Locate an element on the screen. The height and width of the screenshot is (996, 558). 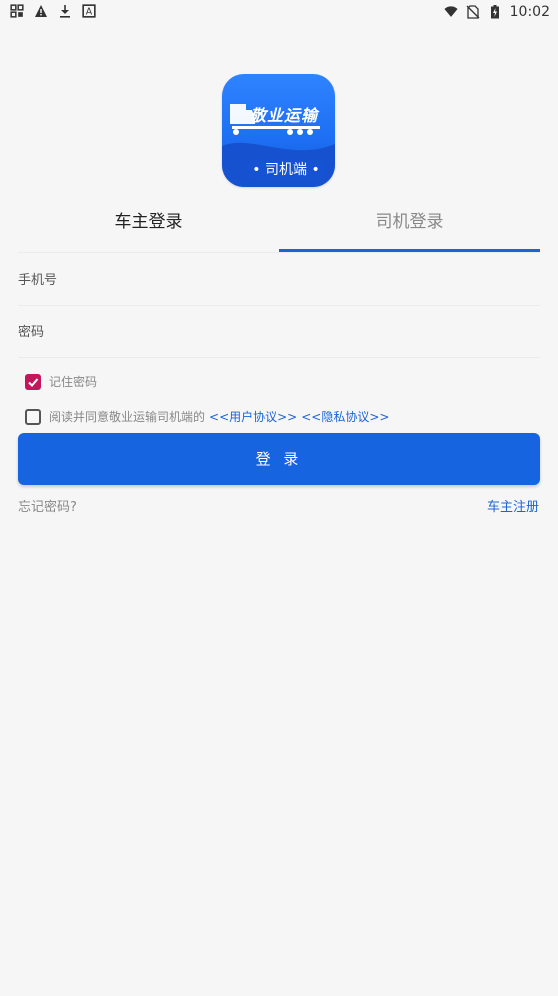
wifi-icon is located at coordinates (451, 11).